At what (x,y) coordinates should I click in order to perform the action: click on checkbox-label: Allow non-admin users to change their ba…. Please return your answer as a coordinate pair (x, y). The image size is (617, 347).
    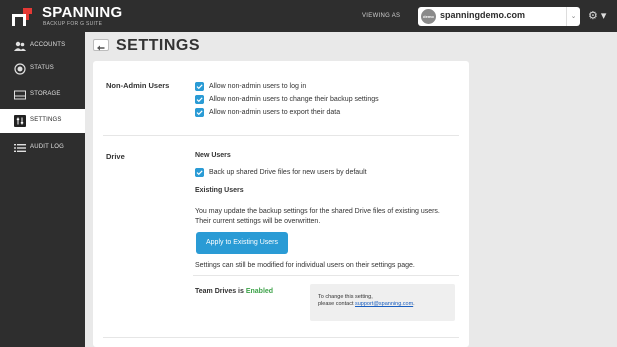
    Looking at the image, I should click on (294, 99).